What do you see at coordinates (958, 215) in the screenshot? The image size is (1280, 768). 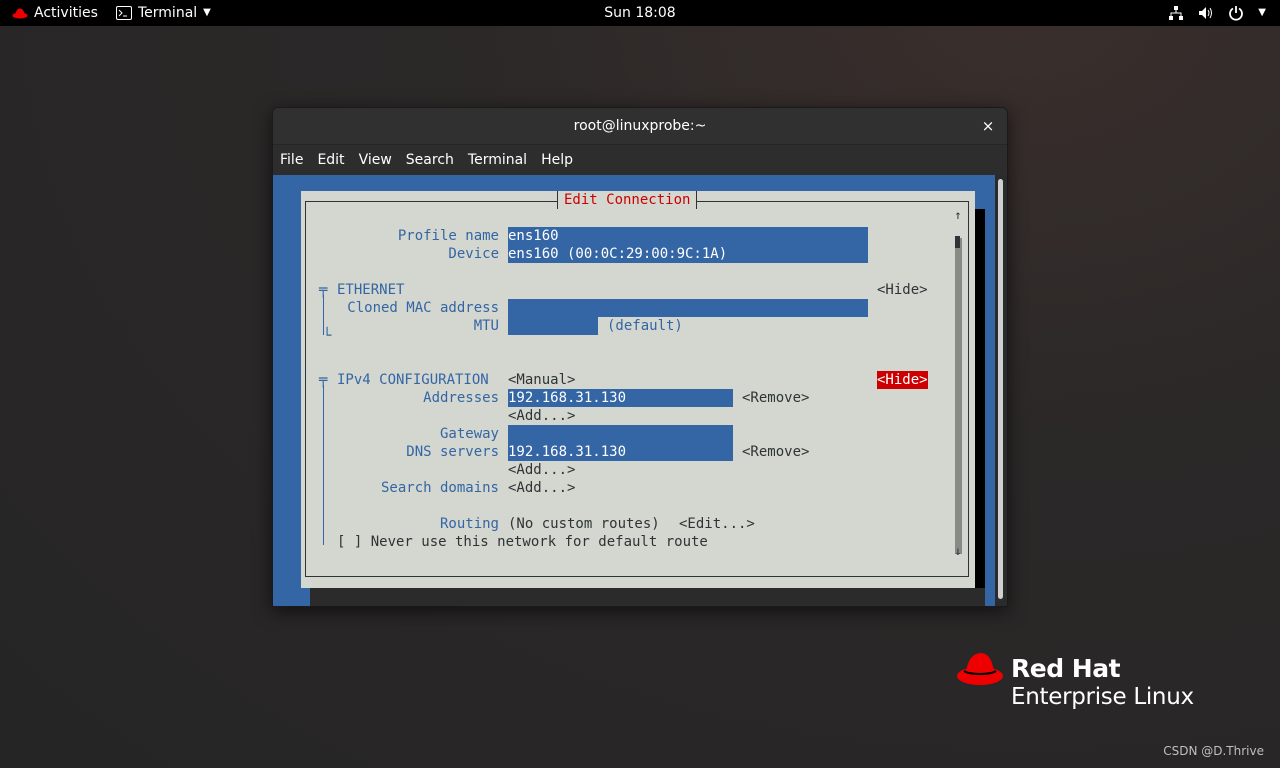 I see `scroll-up-icon: ↑` at bounding box center [958, 215].